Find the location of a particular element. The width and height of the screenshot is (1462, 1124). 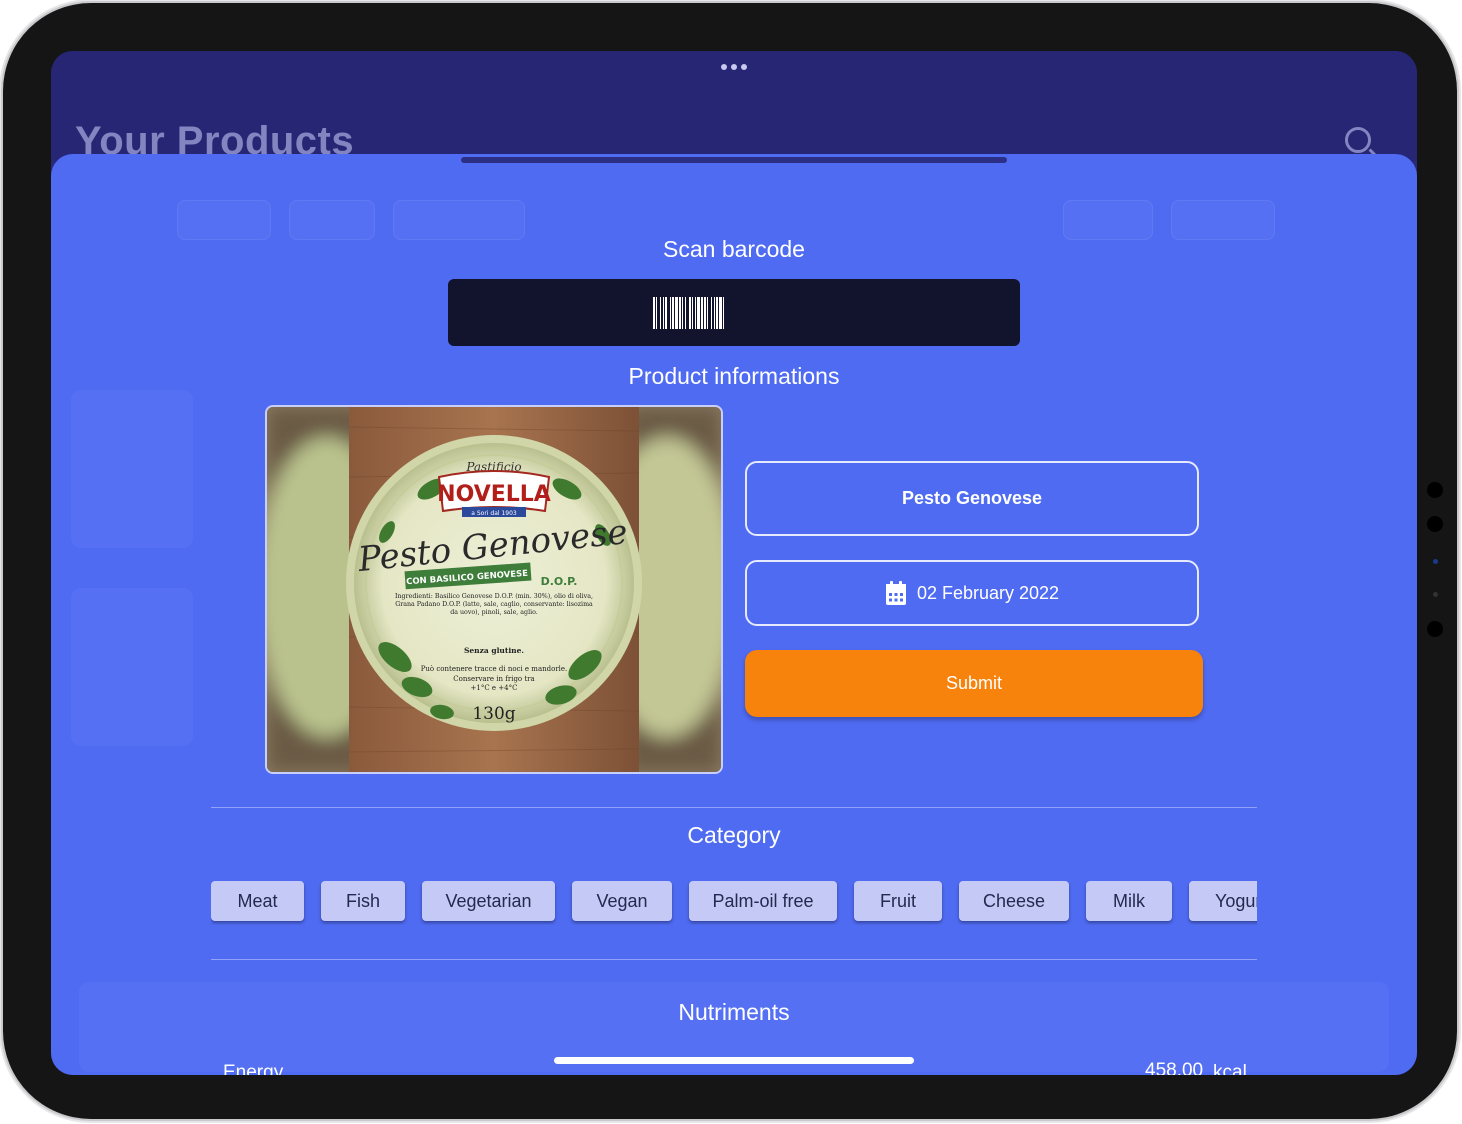

label-allergens: Può contenere tracce di noci e mandorle. is located at coordinates (494, 669).